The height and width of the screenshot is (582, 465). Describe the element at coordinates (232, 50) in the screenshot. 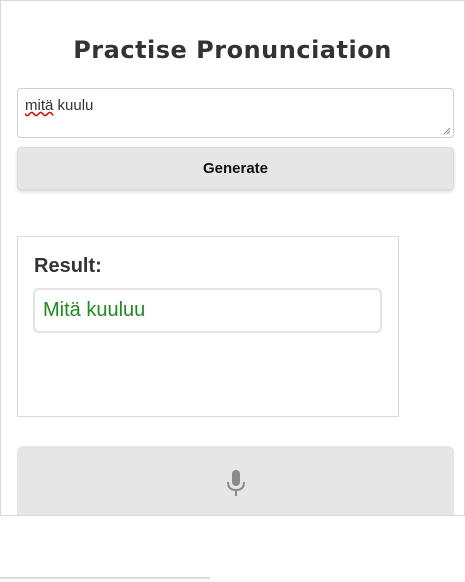

I see `page-title: Practise Pronunciation` at that location.